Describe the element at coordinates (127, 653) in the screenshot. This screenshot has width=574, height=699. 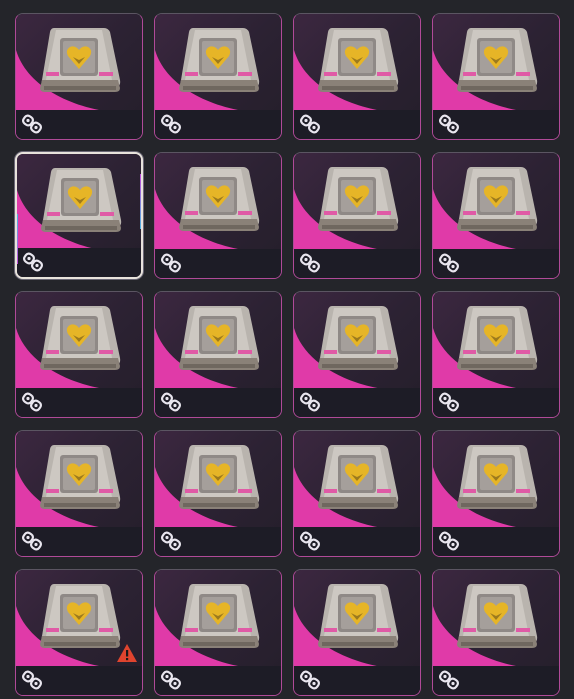
I see `warning-triangle-icon` at that location.